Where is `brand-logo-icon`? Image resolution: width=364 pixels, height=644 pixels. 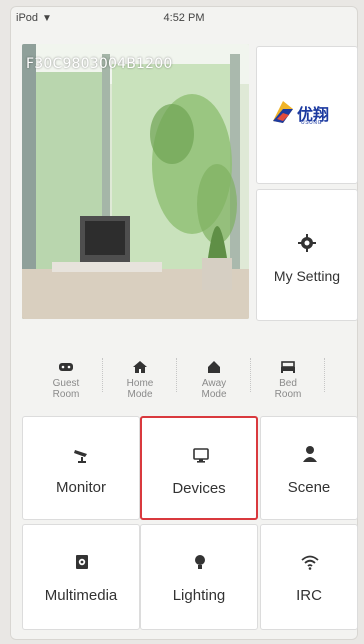
brand-logo-icon is located at coordinates (283, 112).